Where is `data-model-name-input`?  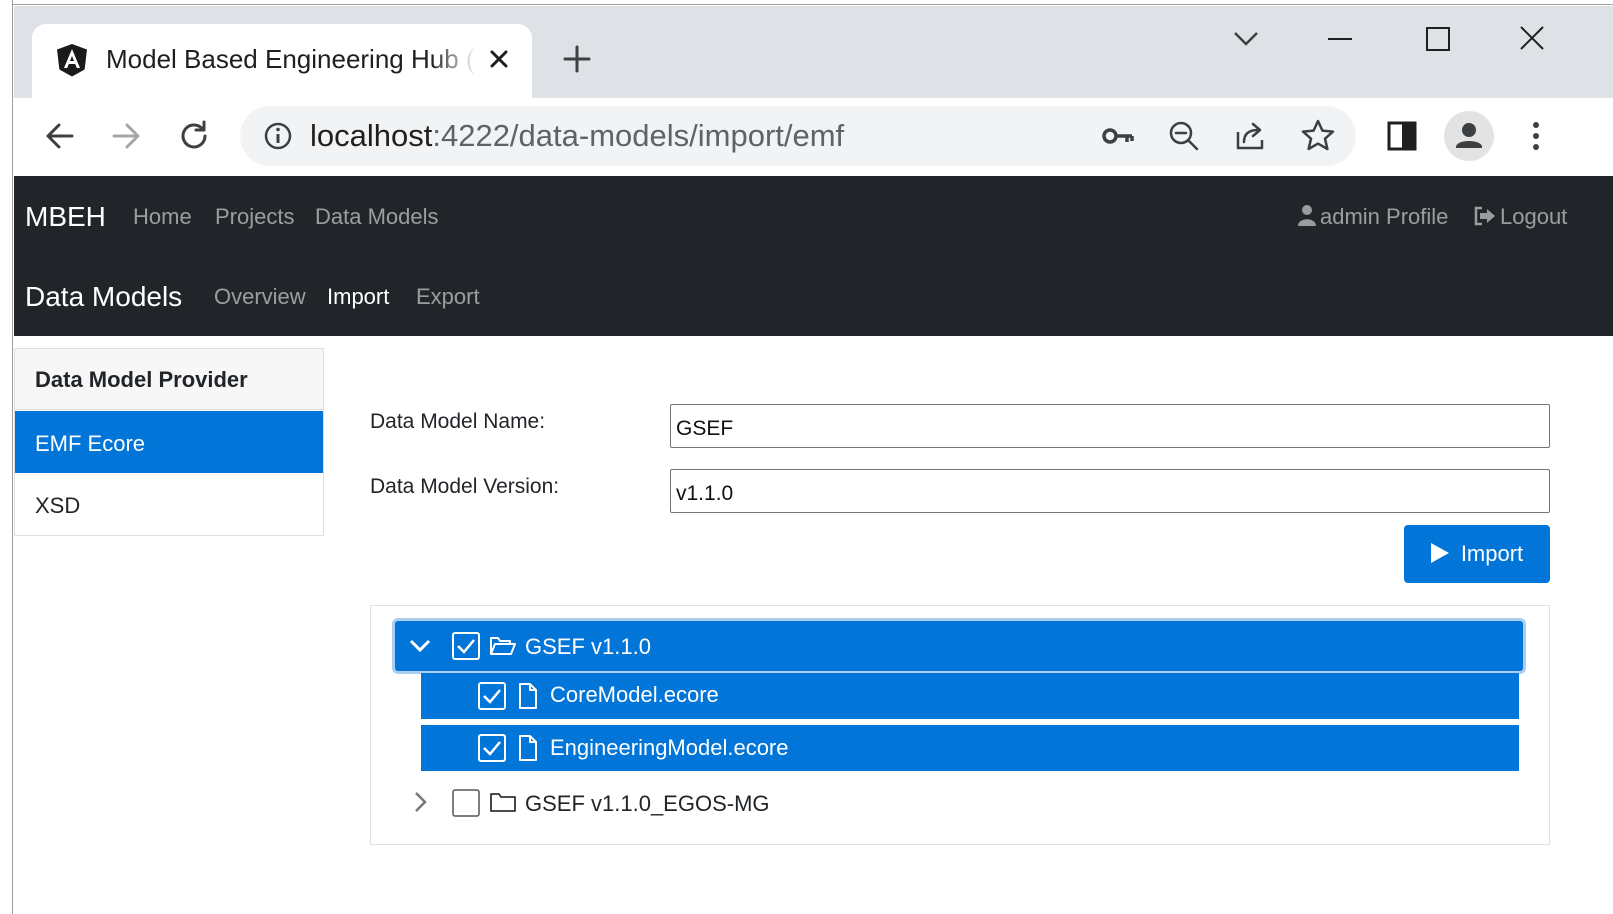 data-model-name-input is located at coordinates (1110, 426).